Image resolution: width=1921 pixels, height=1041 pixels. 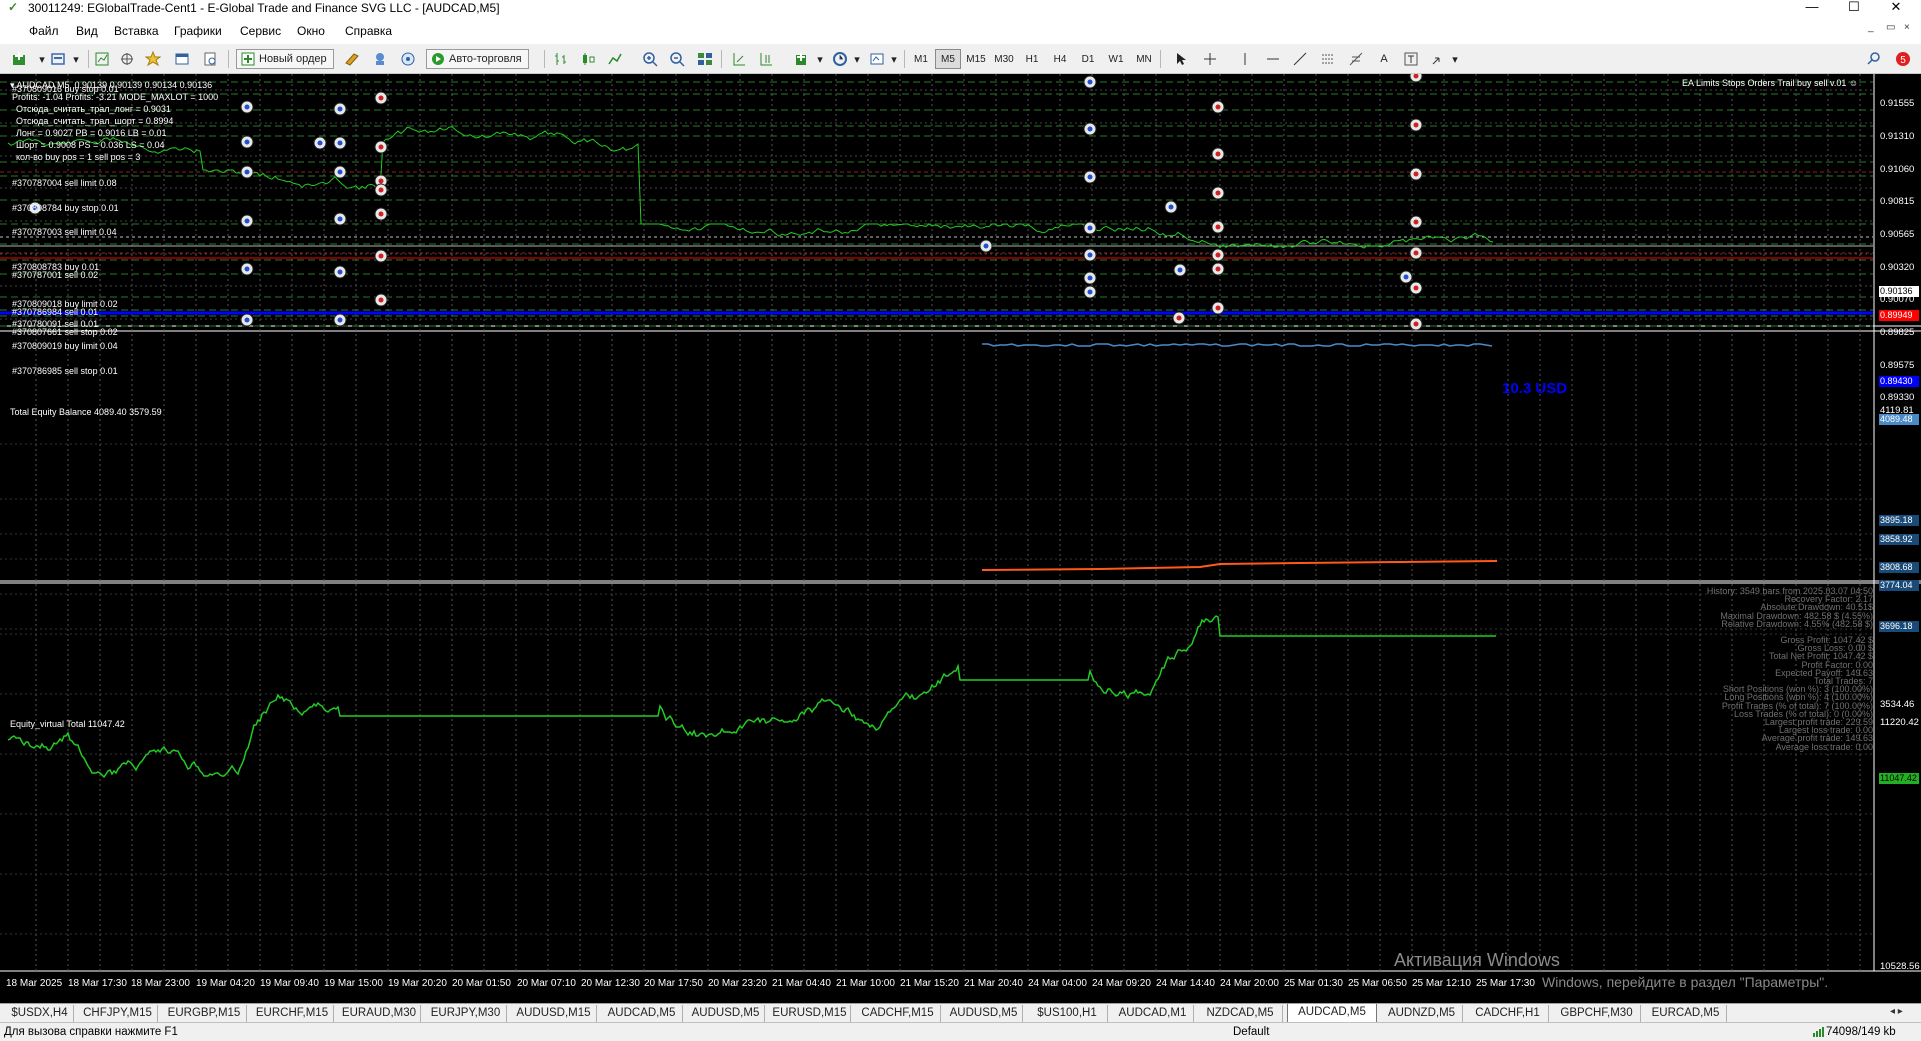 I want to click on notifications-icon: 5, so click(x=1903, y=59).